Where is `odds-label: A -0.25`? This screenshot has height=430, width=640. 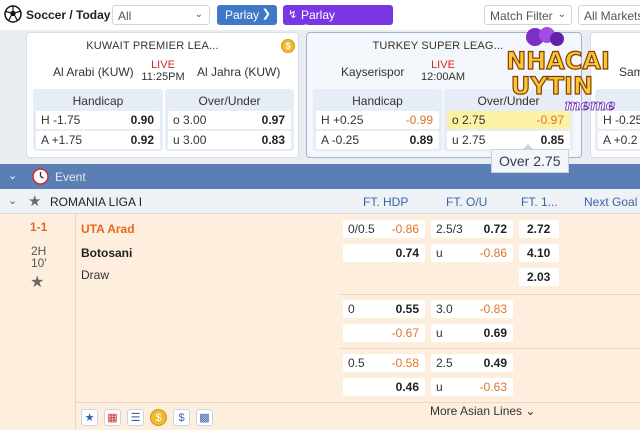
odds-label: A -0.25 is located at coordinates (340, 140).